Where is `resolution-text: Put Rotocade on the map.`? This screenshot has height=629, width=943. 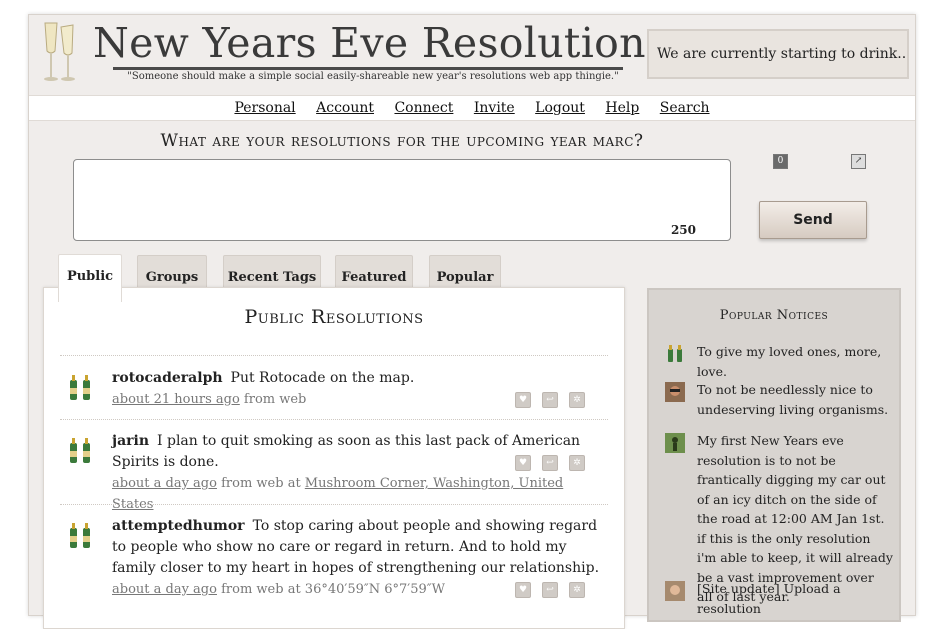 resolution-text: Put Rotocade on the map. is located at coordinates (322, 378).